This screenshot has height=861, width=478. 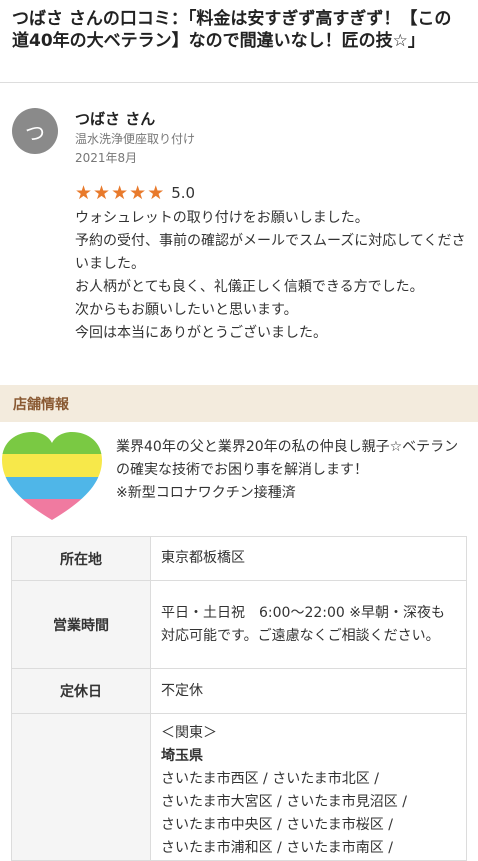 I want to click on holiday-label: 定休日, so click(x=81, y=691).